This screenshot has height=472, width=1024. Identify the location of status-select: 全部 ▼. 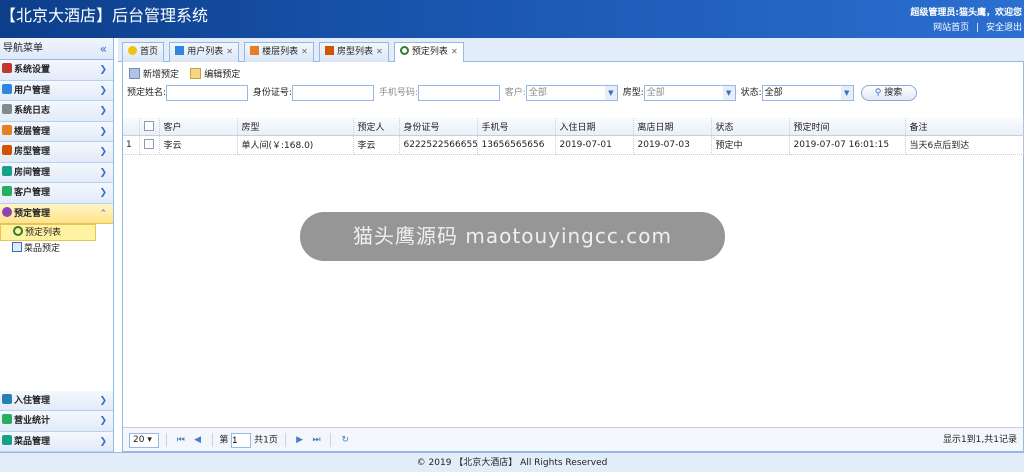
(807, 92).